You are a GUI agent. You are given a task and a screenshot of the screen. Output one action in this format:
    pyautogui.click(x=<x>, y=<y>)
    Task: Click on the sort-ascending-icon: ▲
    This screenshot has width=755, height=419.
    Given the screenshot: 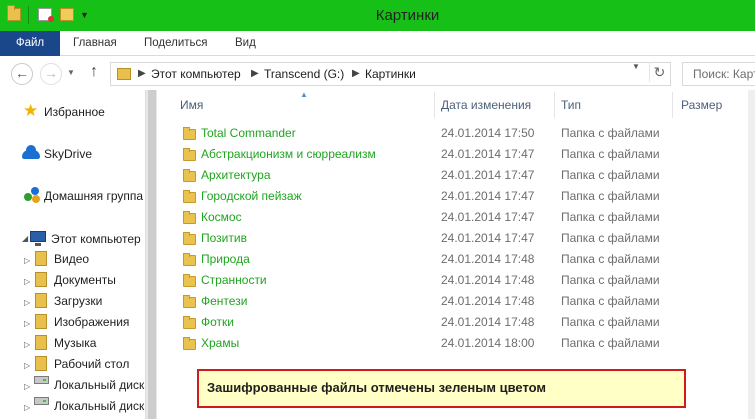 What is the action you would take?
    pyautogui.click(x=304, y=94)
    